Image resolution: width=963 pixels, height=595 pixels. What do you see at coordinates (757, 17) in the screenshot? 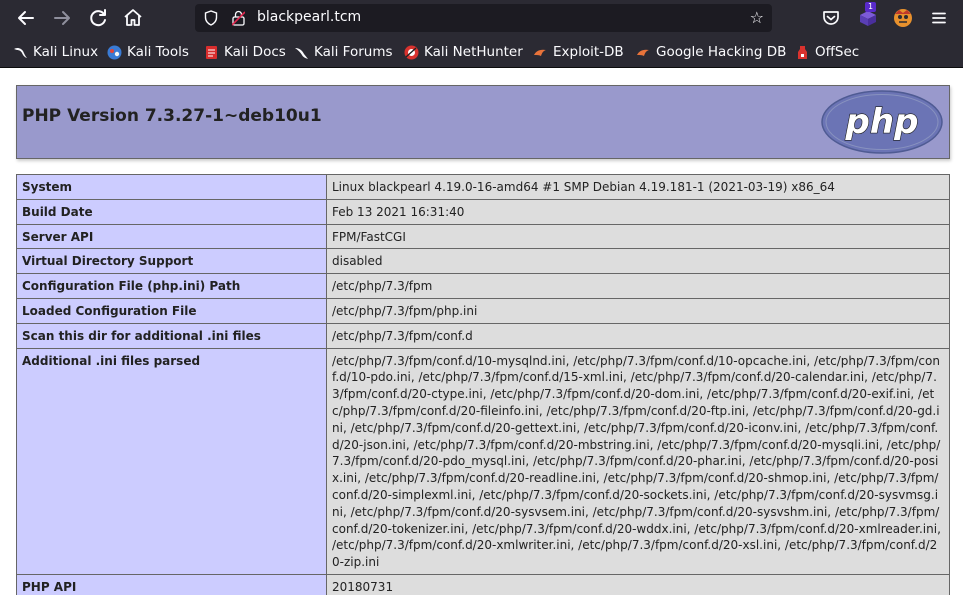
I see `bookmark-star-icon: ☆` at bounding box center [757, 17].